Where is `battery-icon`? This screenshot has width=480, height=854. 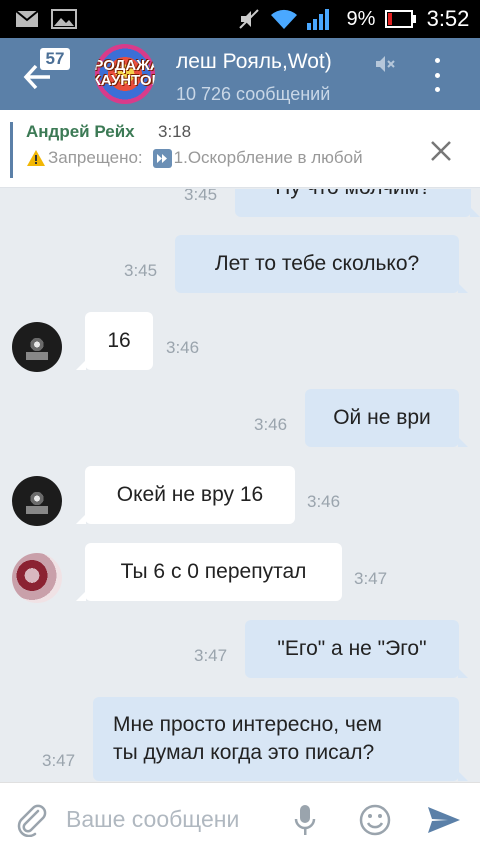 battery-icon is located at coordinates (401, 19).